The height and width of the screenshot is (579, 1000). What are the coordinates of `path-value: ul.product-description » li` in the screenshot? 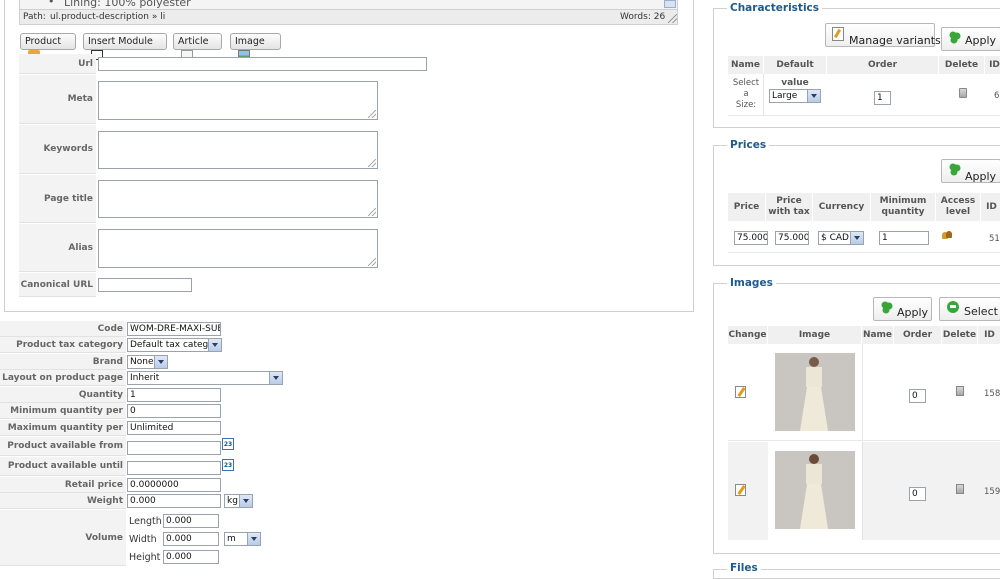 It's located at (107, 17).